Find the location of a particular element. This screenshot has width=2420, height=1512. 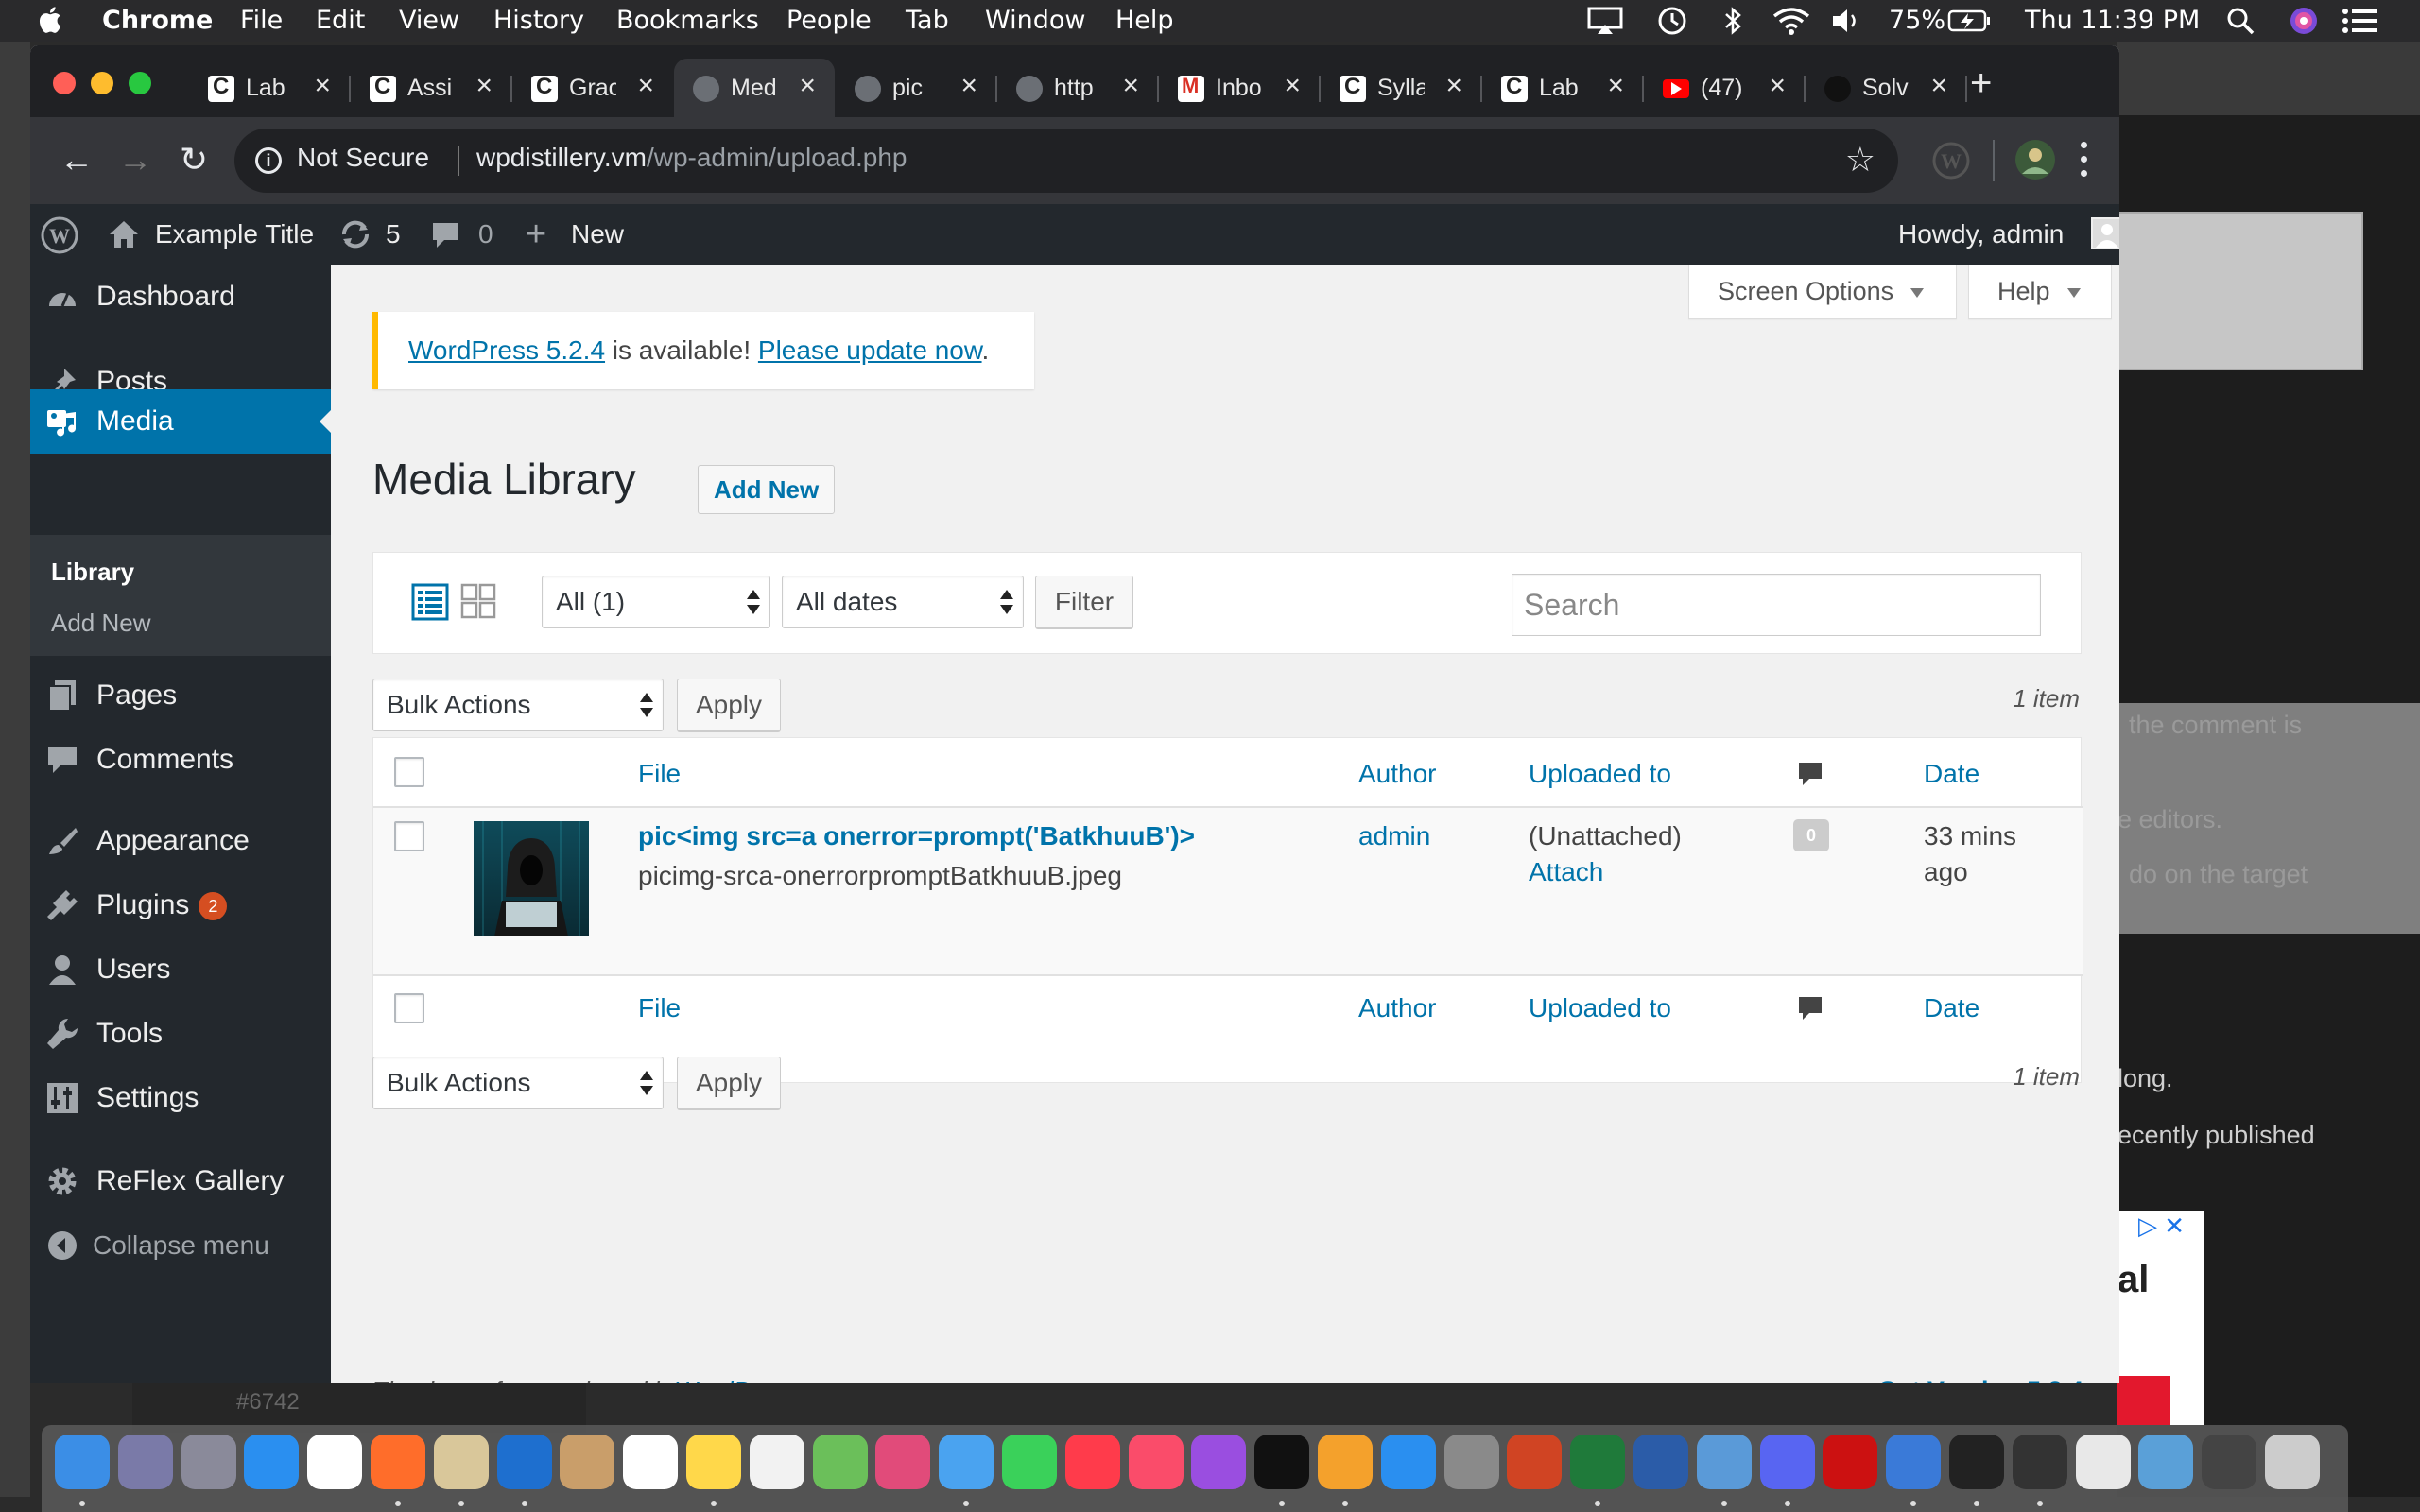

search-input: Search is located at coordinates (1776, 605).